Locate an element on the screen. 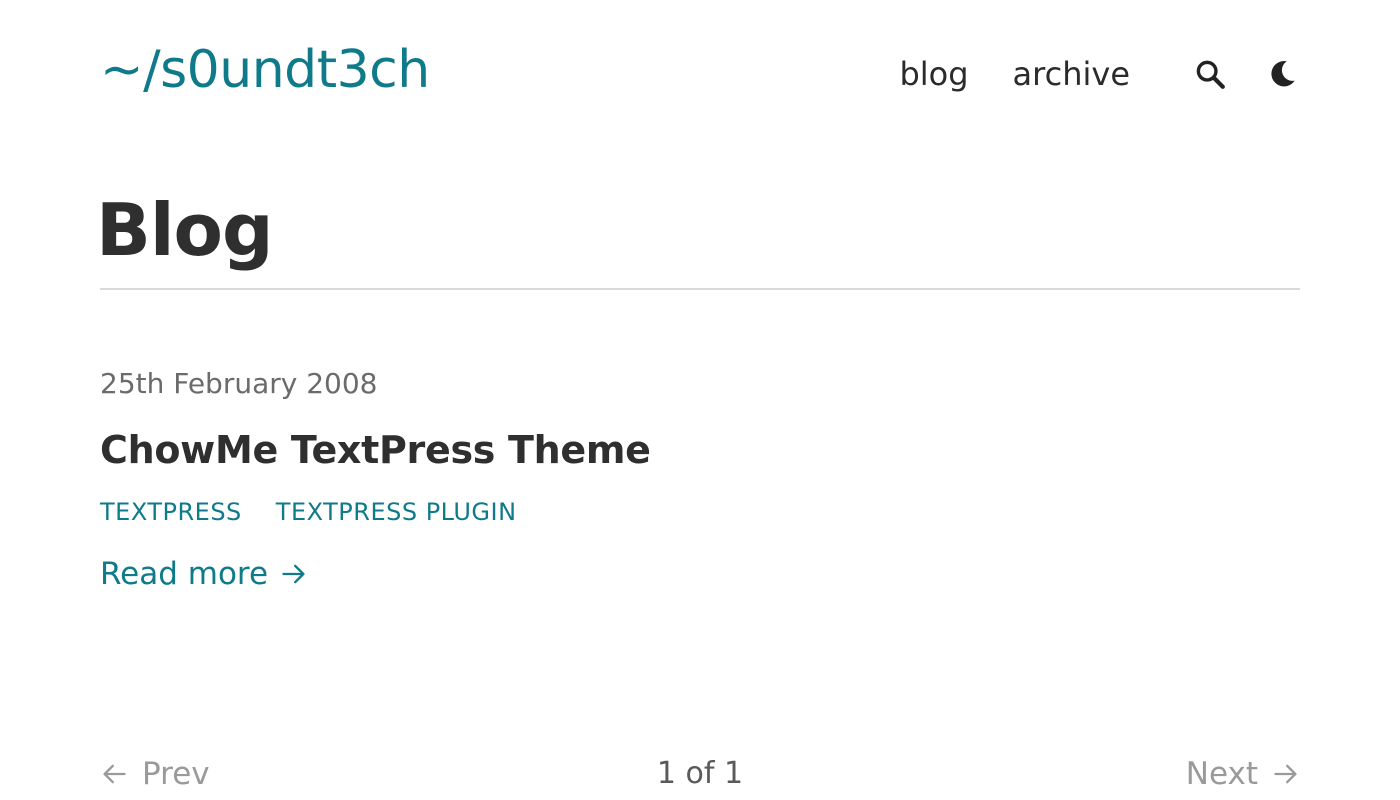 The image size is (1400, 800). main-nav: blog archive is located at coordinates (1099, 74).